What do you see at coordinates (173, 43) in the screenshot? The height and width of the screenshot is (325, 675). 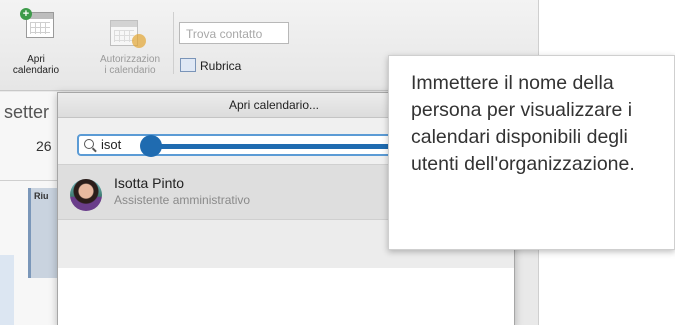 I see `ribbon-separator` at bounding box center [173, 43].